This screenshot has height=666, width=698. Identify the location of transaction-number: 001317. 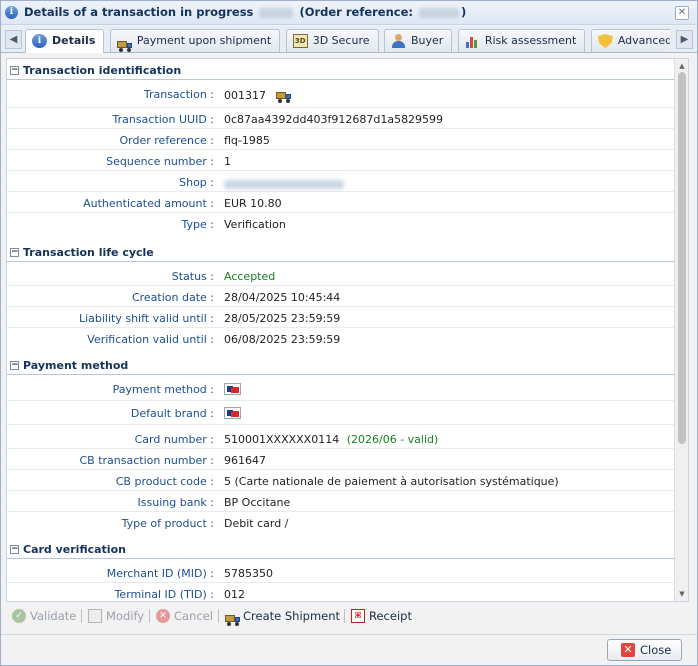
(245, 95).